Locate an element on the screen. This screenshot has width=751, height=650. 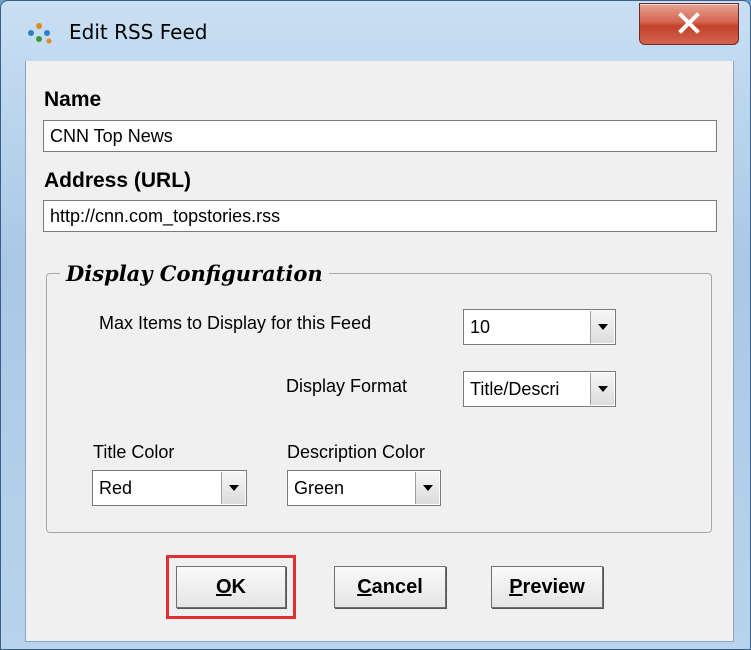
max-items-value: 10 is located at coordinates (480, 327).